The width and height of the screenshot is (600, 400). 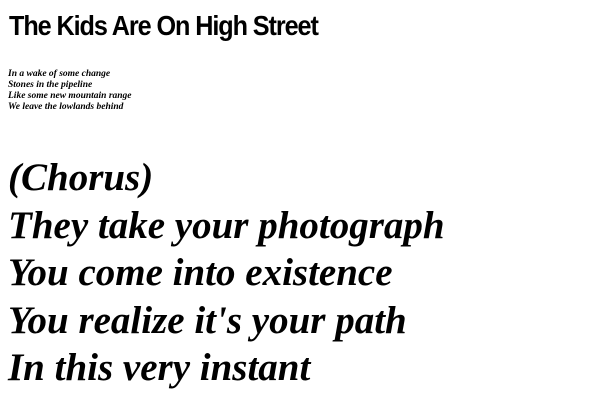 I want to click on chorus-line: You come into existence, so click(x=200, y=272).